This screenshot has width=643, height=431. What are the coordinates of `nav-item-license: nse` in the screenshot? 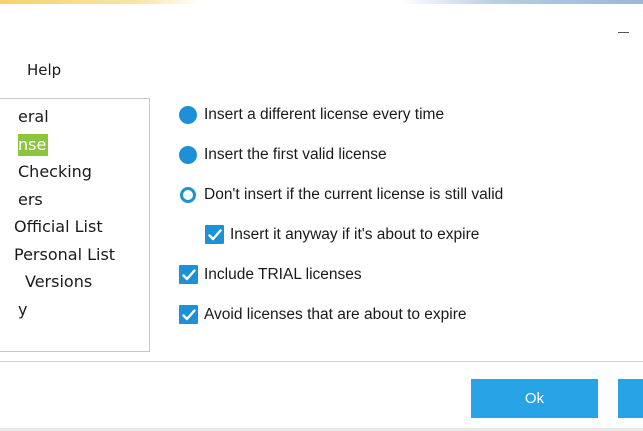 It's located at (74, 145).